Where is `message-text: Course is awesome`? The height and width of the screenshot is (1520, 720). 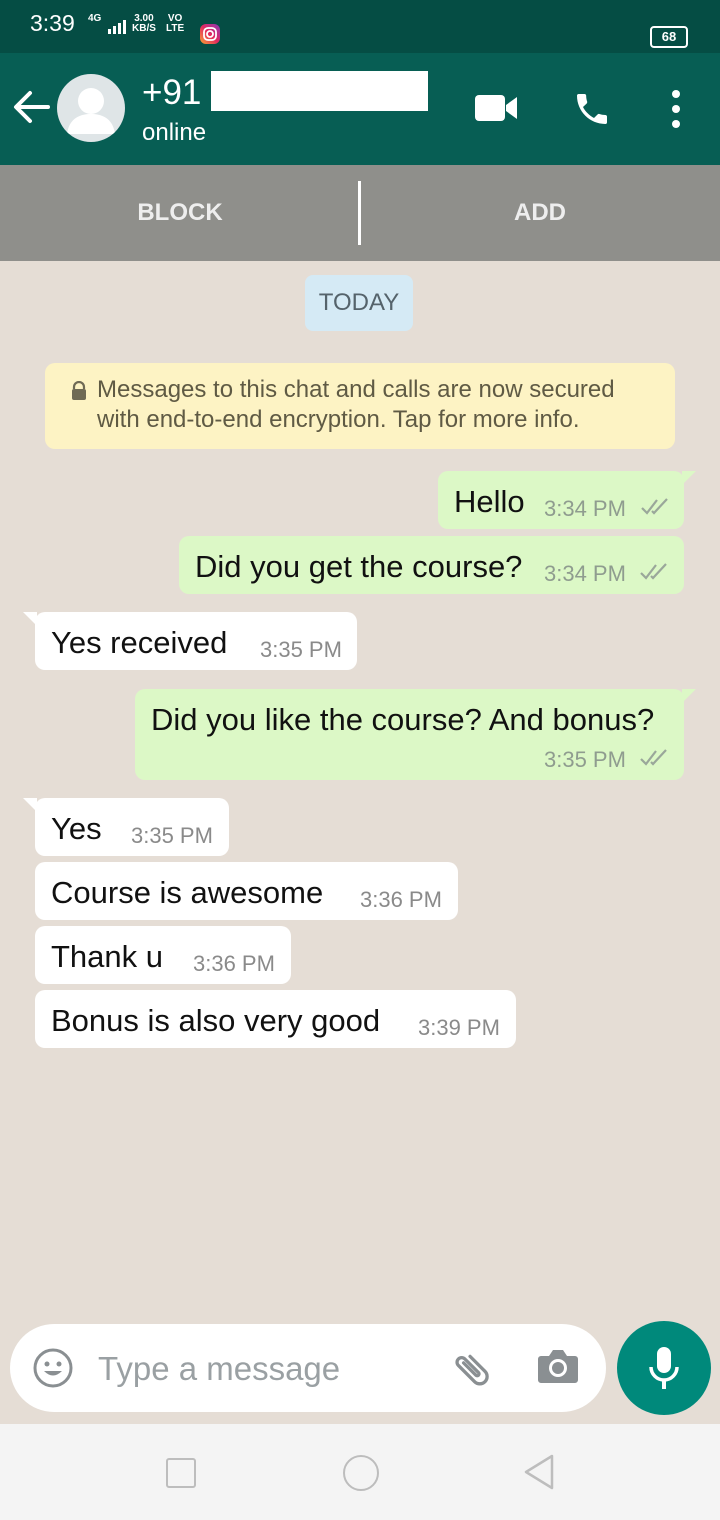 message-text: Course is awesome is located at coordinates (187, 892).